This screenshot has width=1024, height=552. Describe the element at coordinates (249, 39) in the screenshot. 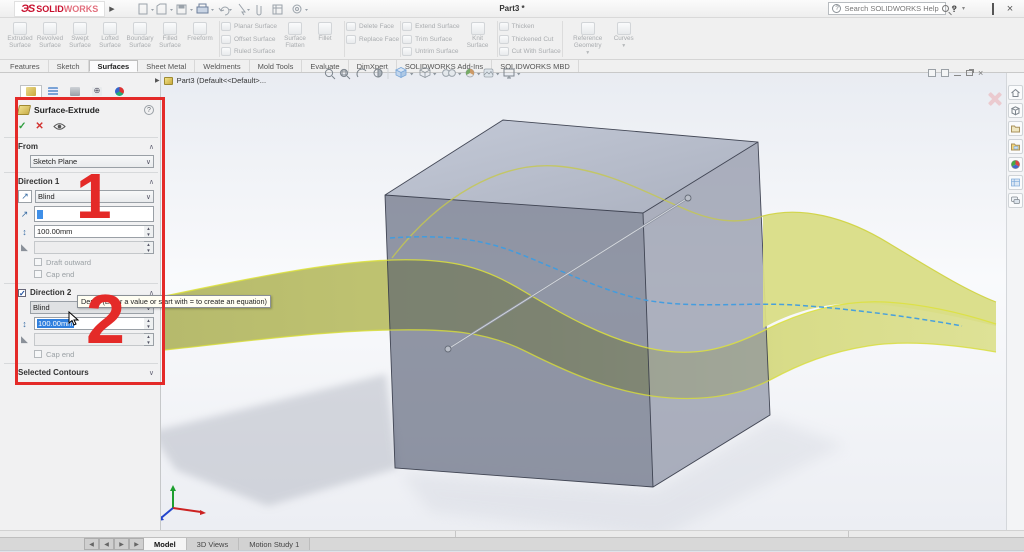

I see `offset-surface-button: Offset Surface` at that location.